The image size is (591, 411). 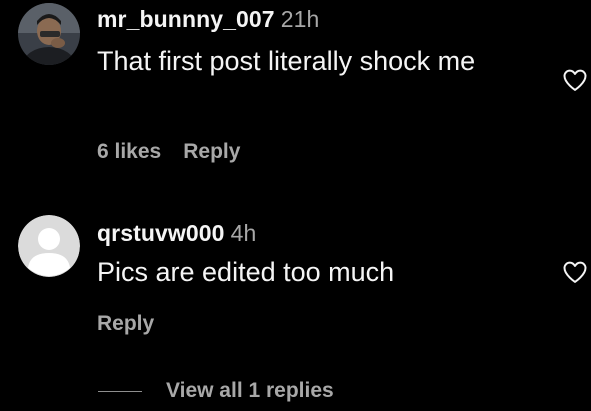 What do you see at coordinates (161, 233) in the screenshot?
I see `username-text: qrstuvw000` at bounding box center [161, 233].